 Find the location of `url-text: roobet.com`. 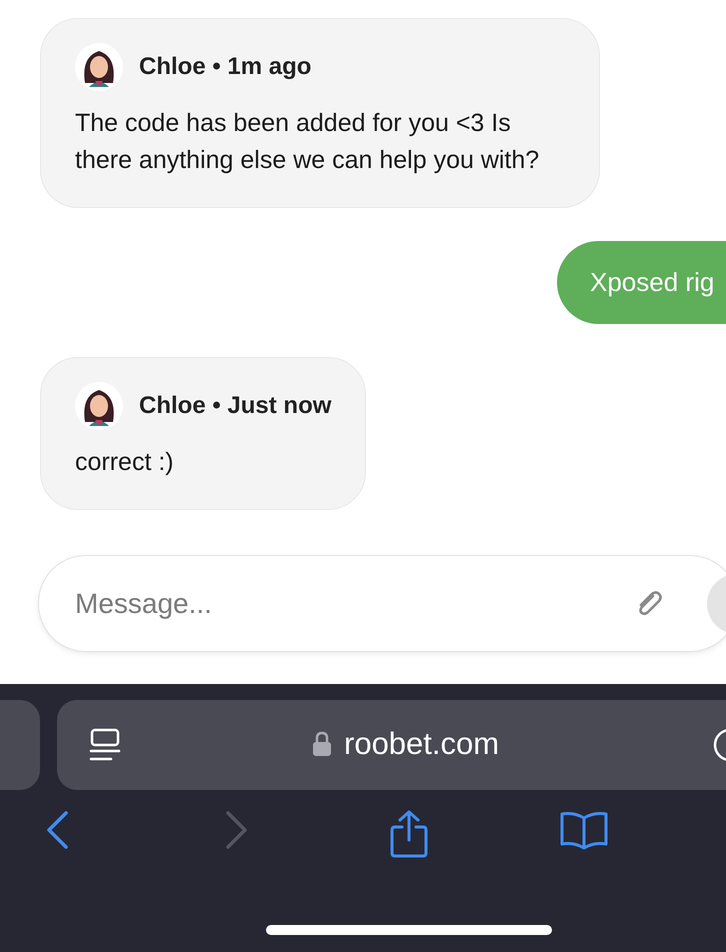

url-text: roobet.com is located at coordinates (422, 744).